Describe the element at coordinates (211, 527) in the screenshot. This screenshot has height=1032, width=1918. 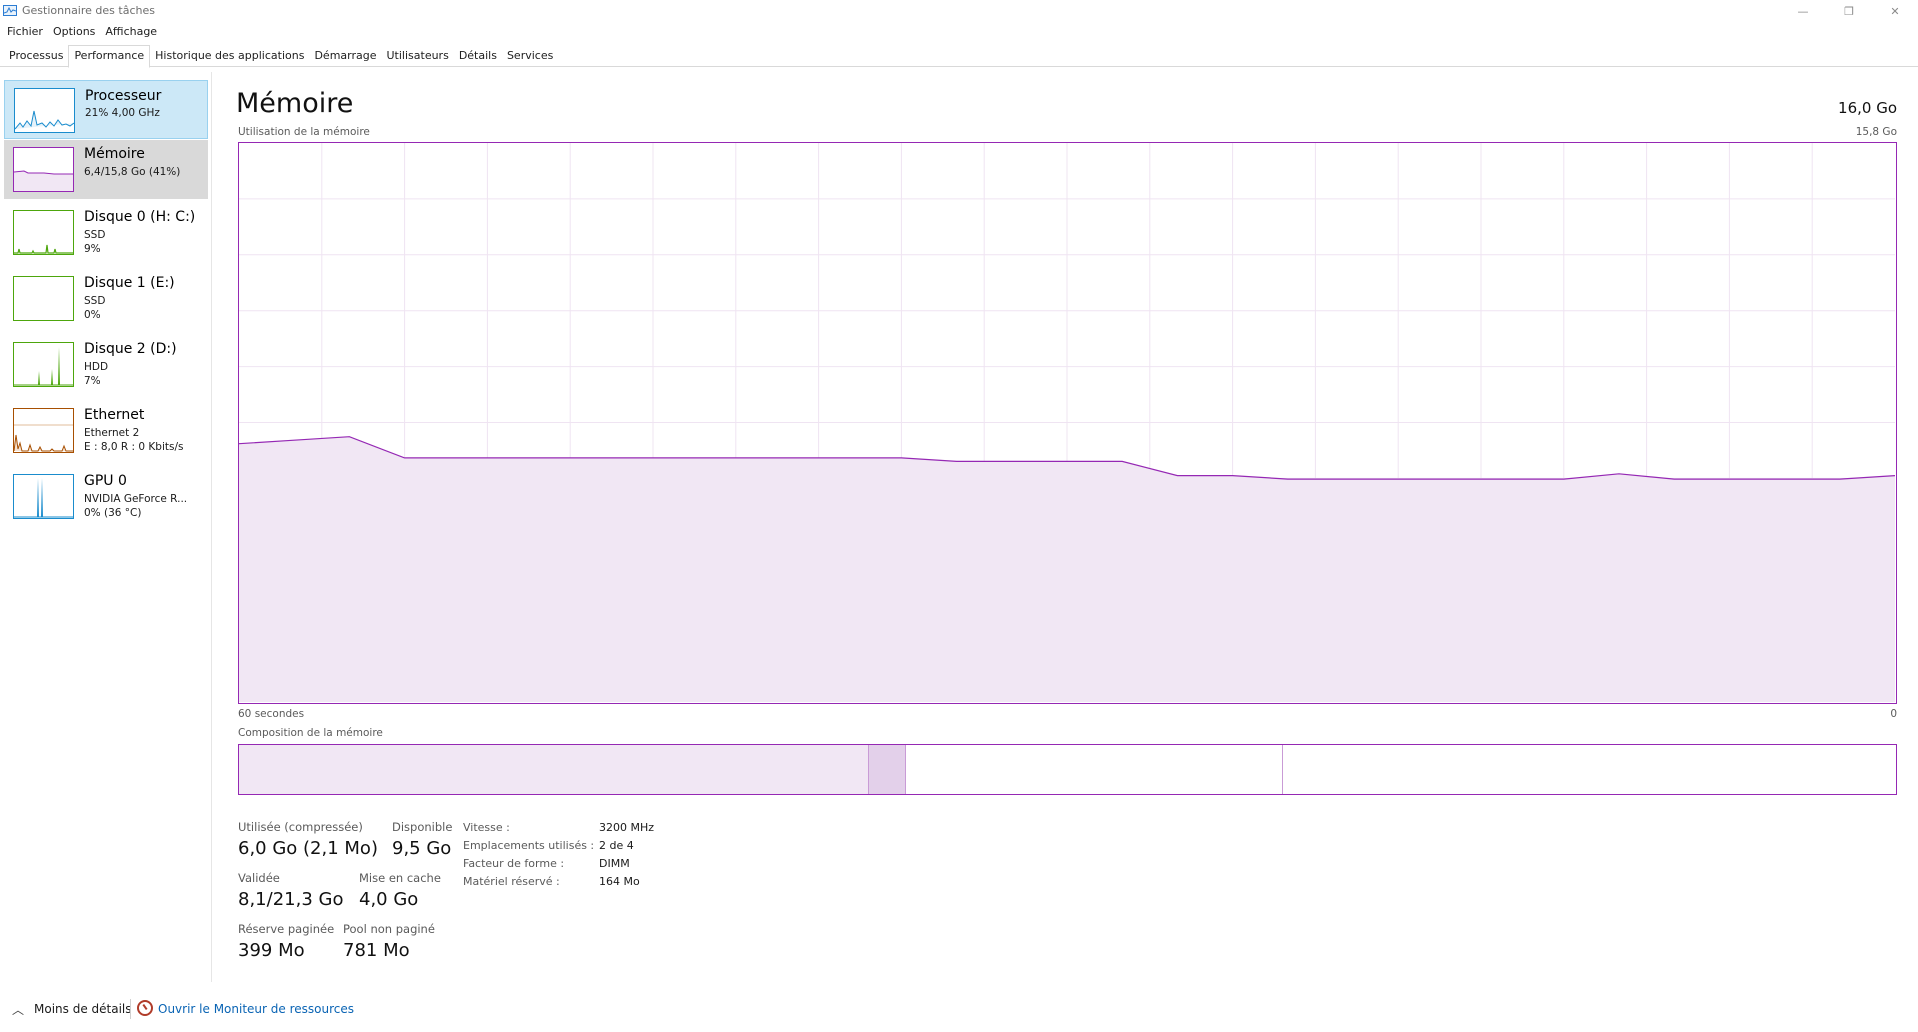
I see `sidebar-divider` at that location.